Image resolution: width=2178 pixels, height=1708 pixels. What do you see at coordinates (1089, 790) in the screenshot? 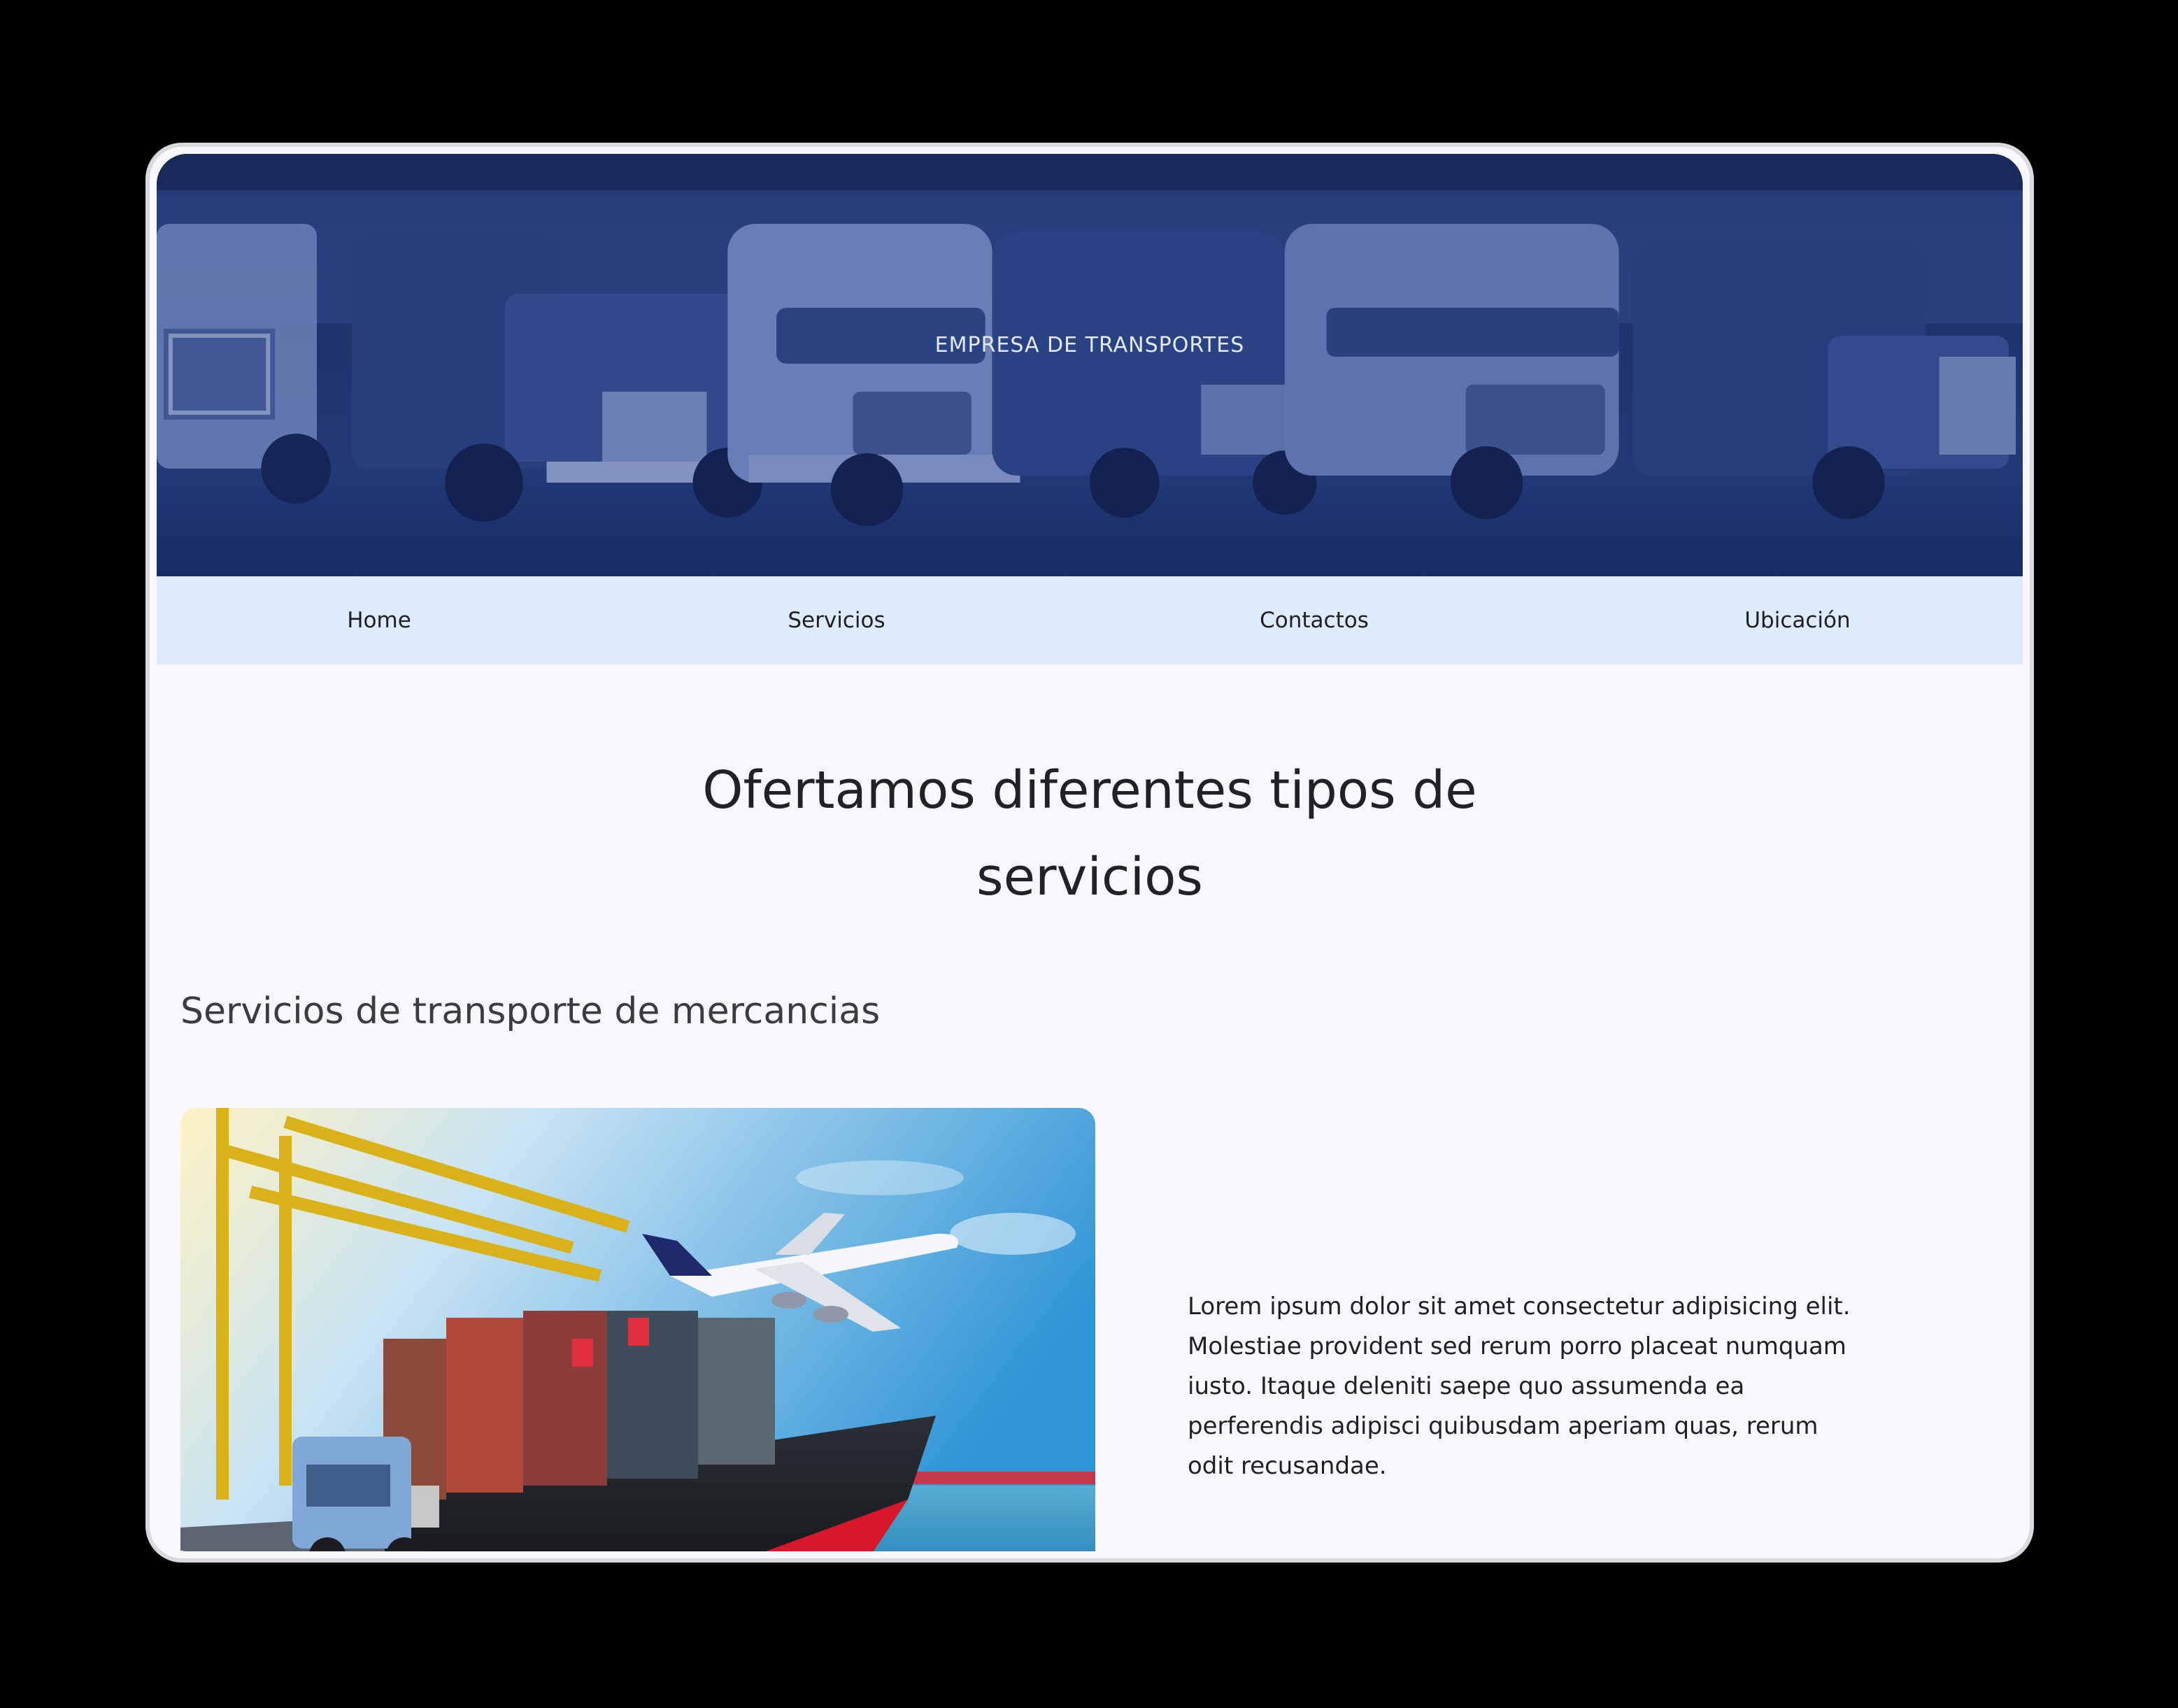
I see `page-heading-line1: Ofertamos diferentes tipos de` at bounding box center [1089, 790].